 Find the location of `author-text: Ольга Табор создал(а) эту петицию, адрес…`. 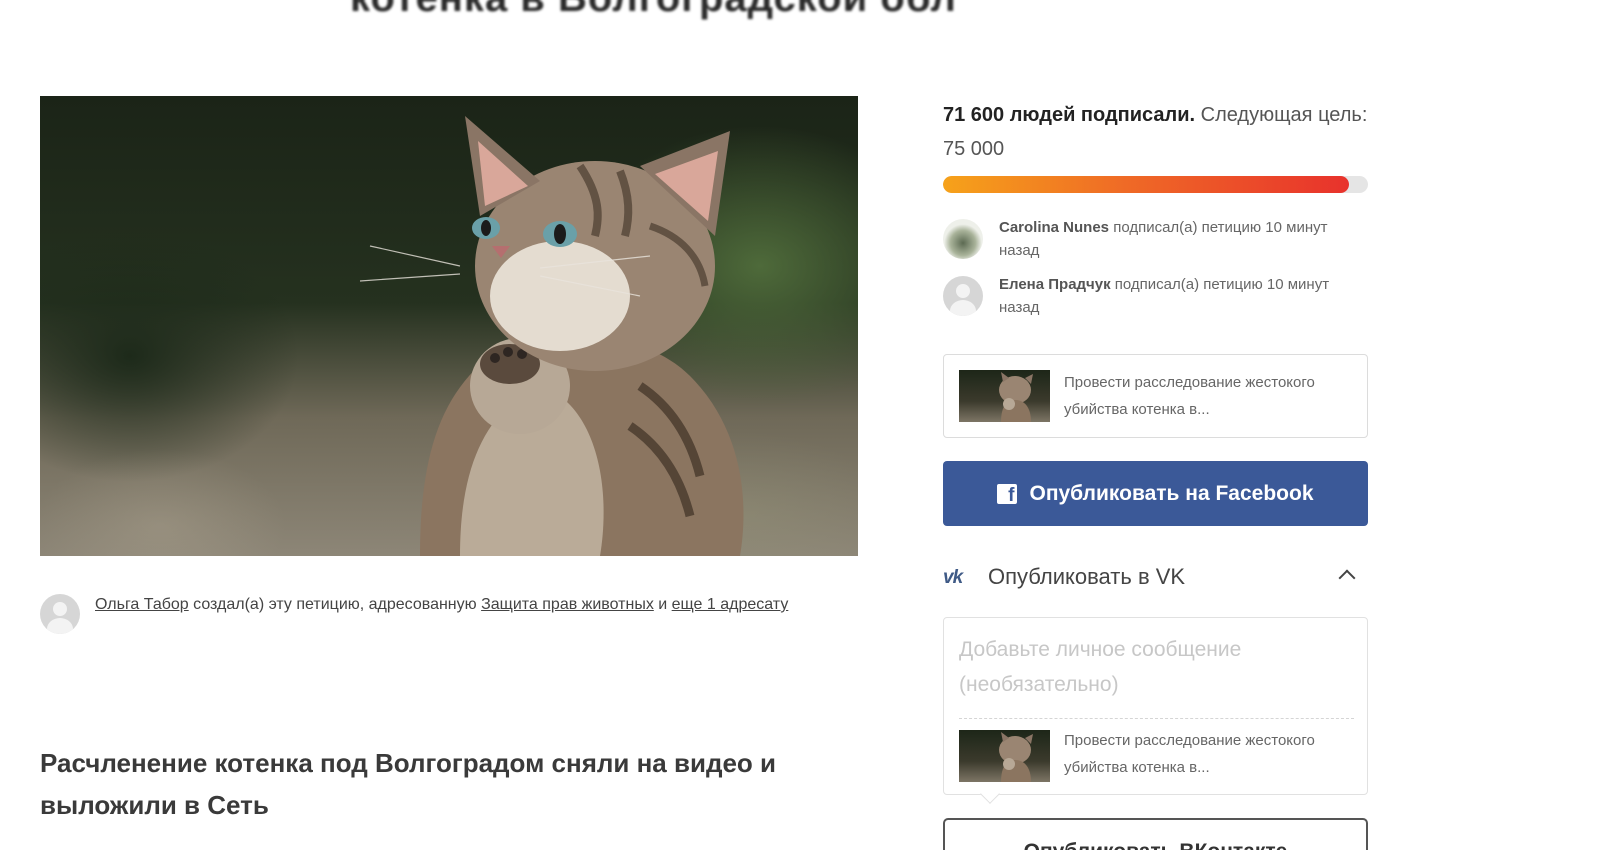

author-text: Ольга Табор создал(а) эту петицию, адрес… is located at coordinates (467, 604).